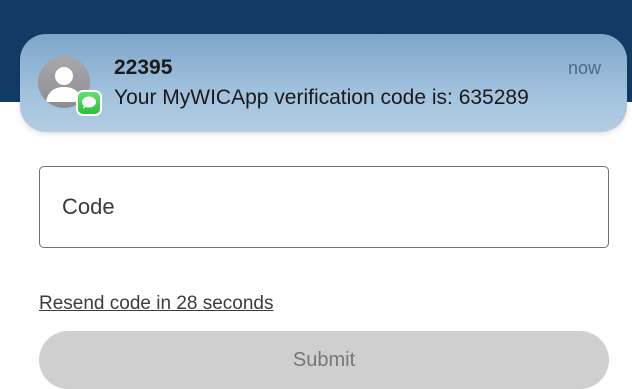 The height and width of the screenshot is (389, 632). Describe the element at coordinates (156, 304) in the screenshot. I see `resend-code-link: Resend code in 28 seconds` at that location.